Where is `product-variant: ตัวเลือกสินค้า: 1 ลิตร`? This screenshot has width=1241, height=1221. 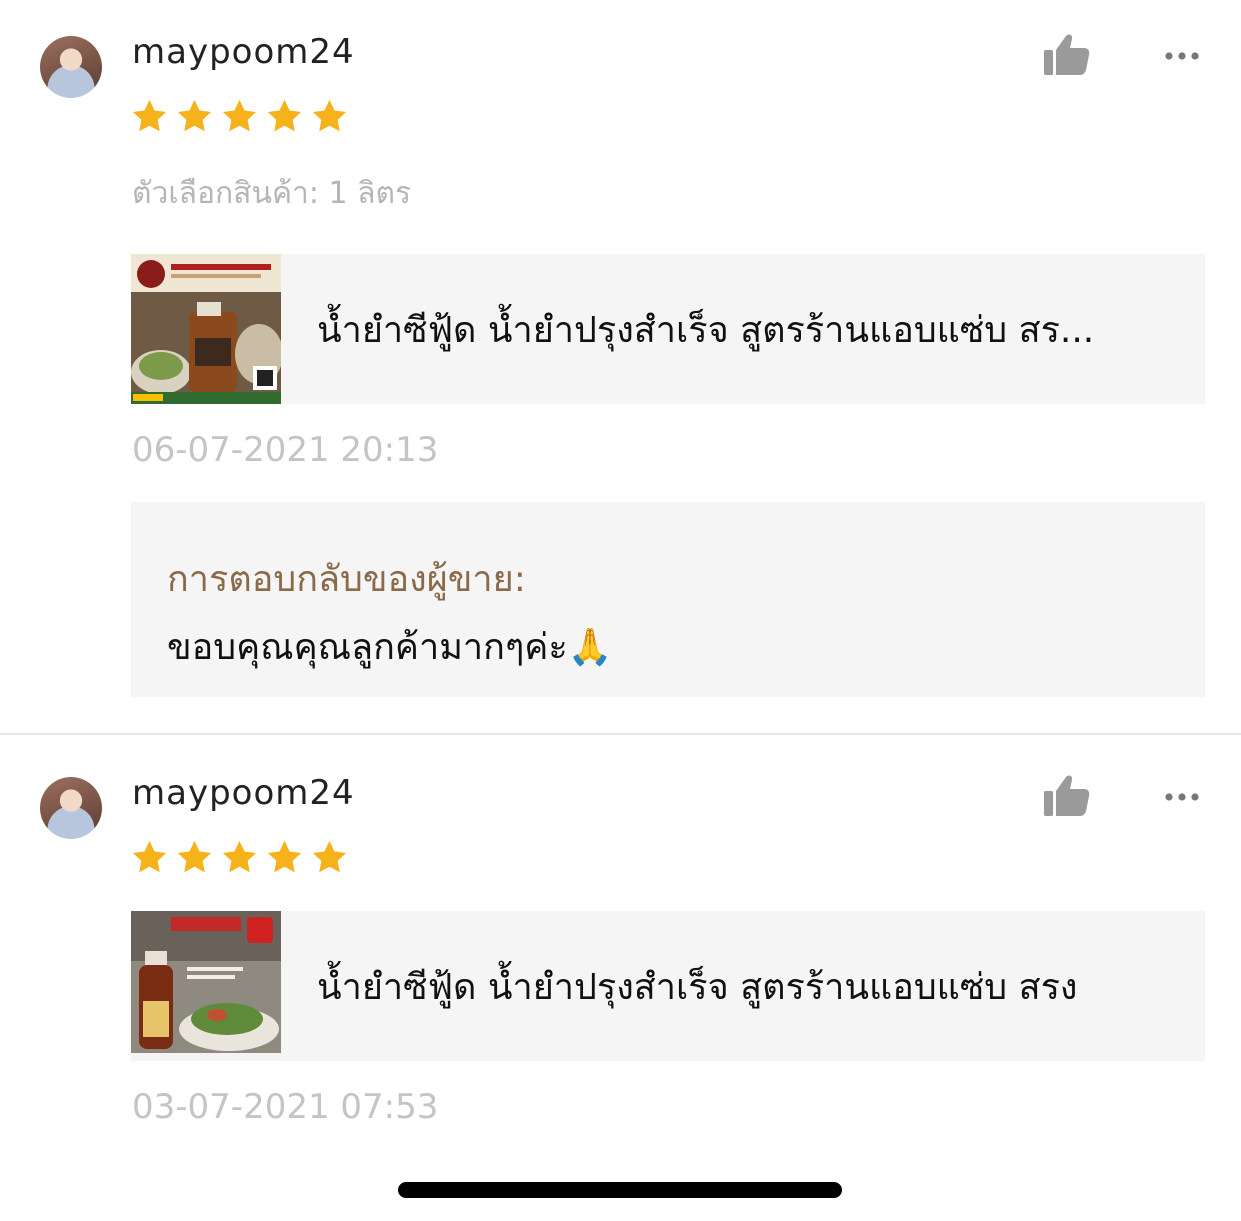 product-variant: ตัวเลือกสินค้า: 1 ลิตร is located at coordinates (272, 193).